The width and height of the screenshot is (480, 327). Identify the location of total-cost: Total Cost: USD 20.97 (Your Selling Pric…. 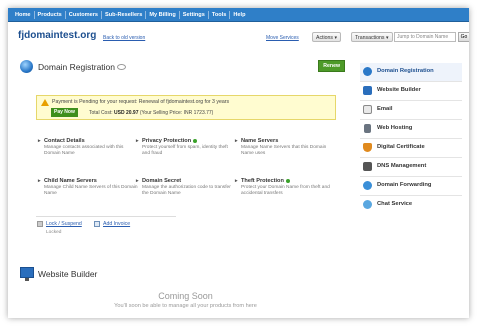
(151, 113).